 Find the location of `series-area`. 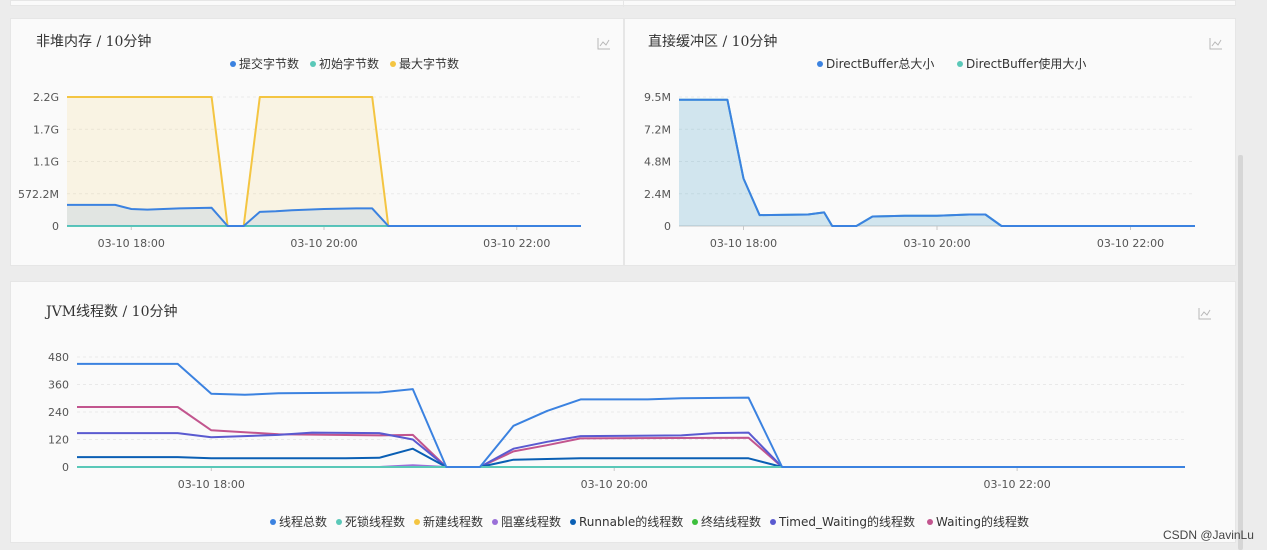

series-area is located at coordinates (324, 161).